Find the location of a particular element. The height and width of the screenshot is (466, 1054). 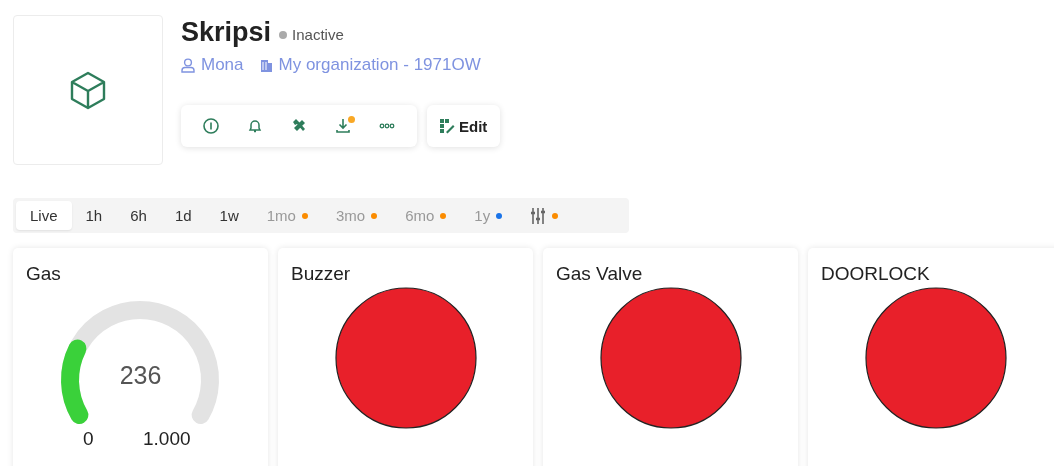

bell-icon is located at coordinates (255, 126).